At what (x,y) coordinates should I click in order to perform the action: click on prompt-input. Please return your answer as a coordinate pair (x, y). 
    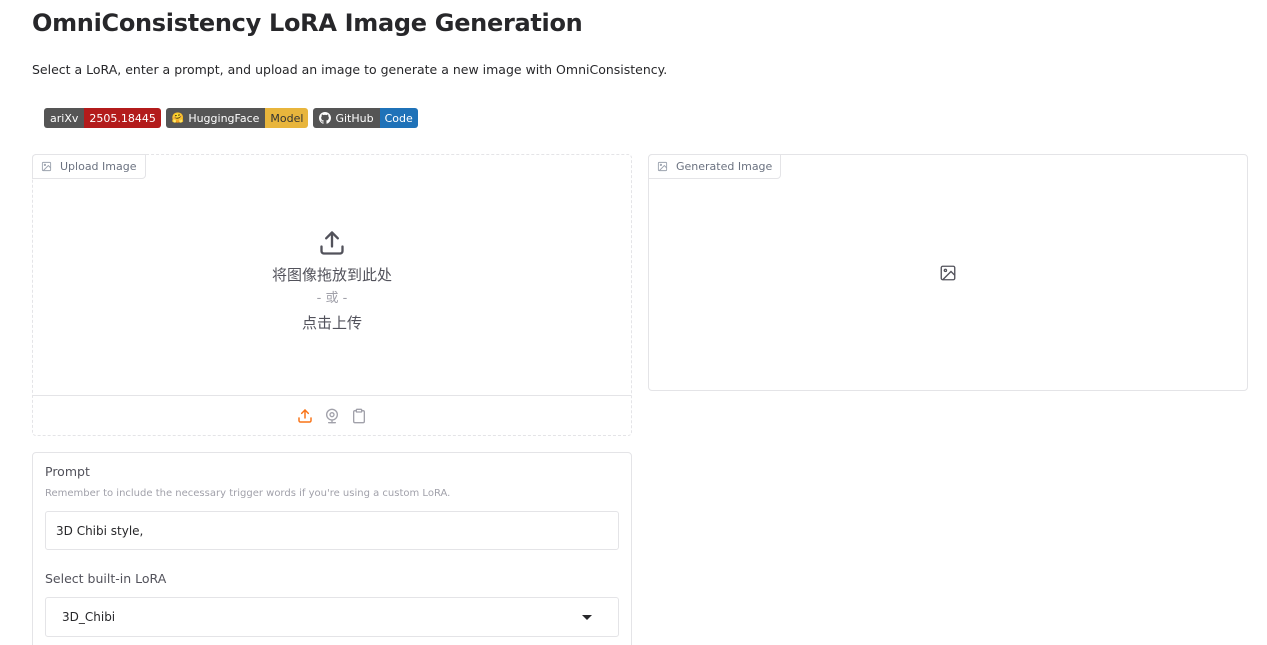
    Looking at the image, I should click on (332, 530).